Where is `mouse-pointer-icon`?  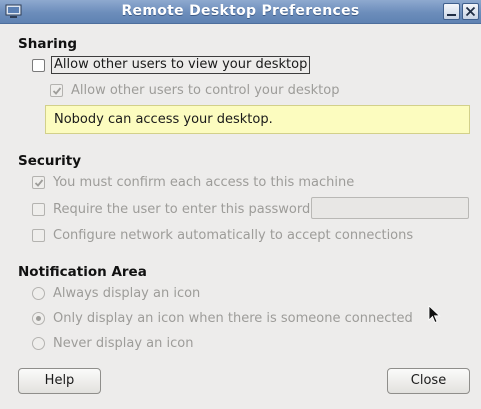 mouse-pointer-icon is located at coordinates (434, 314).